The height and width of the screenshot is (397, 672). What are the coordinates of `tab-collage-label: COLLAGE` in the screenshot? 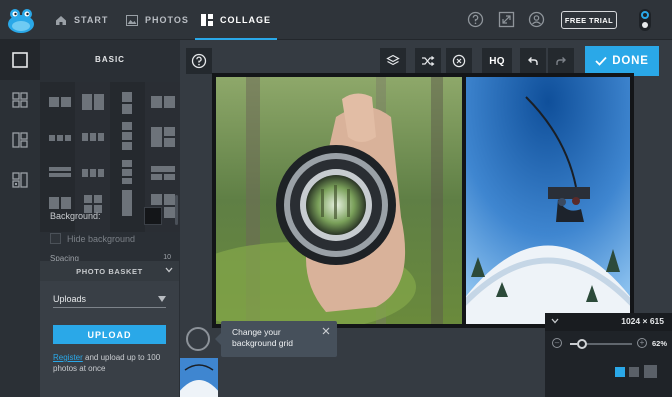 It's located at (245, 20).